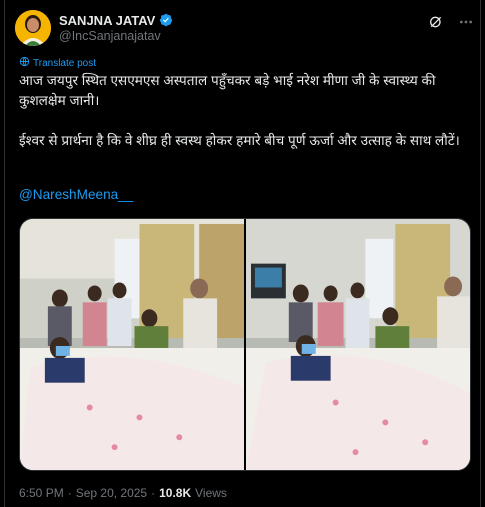 The image size is (485, 507). Describe the element at coordinates (111, 493) in the screenshot. I see `tweet-date: Sep 20, 2025` at that location.